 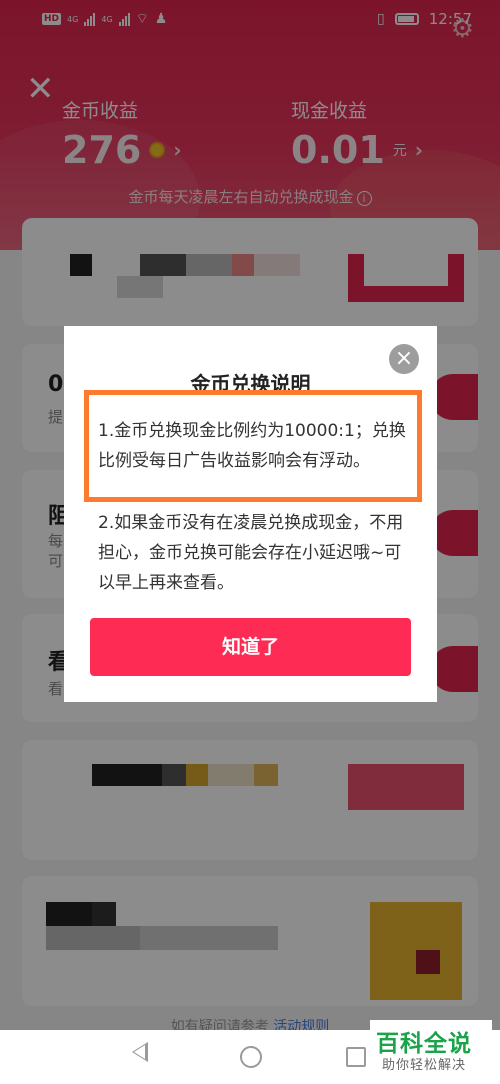 I want to click on got-it-button: 知道了, so click(x=250, y=647).